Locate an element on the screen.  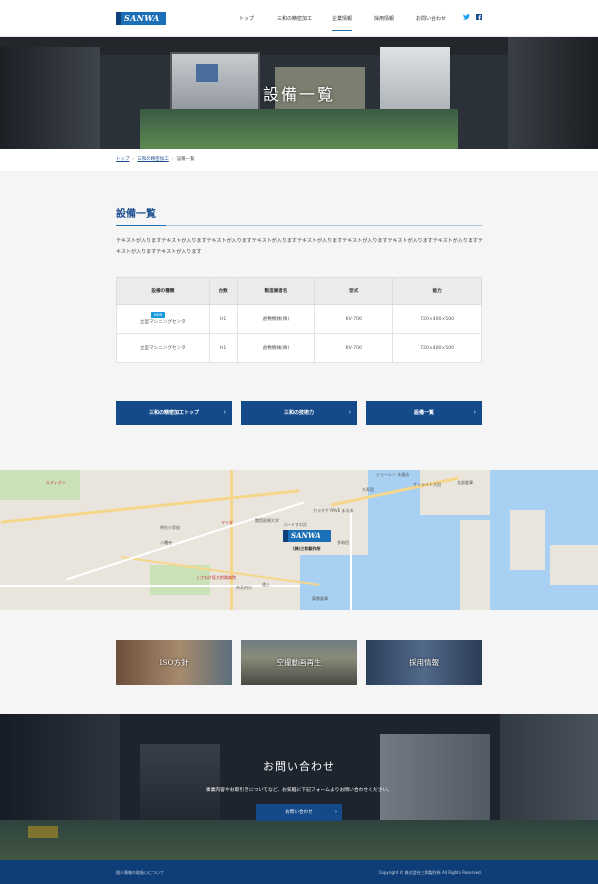
aerial-video-banner: 空撮動画再生 is located at coordinates (299, 662).